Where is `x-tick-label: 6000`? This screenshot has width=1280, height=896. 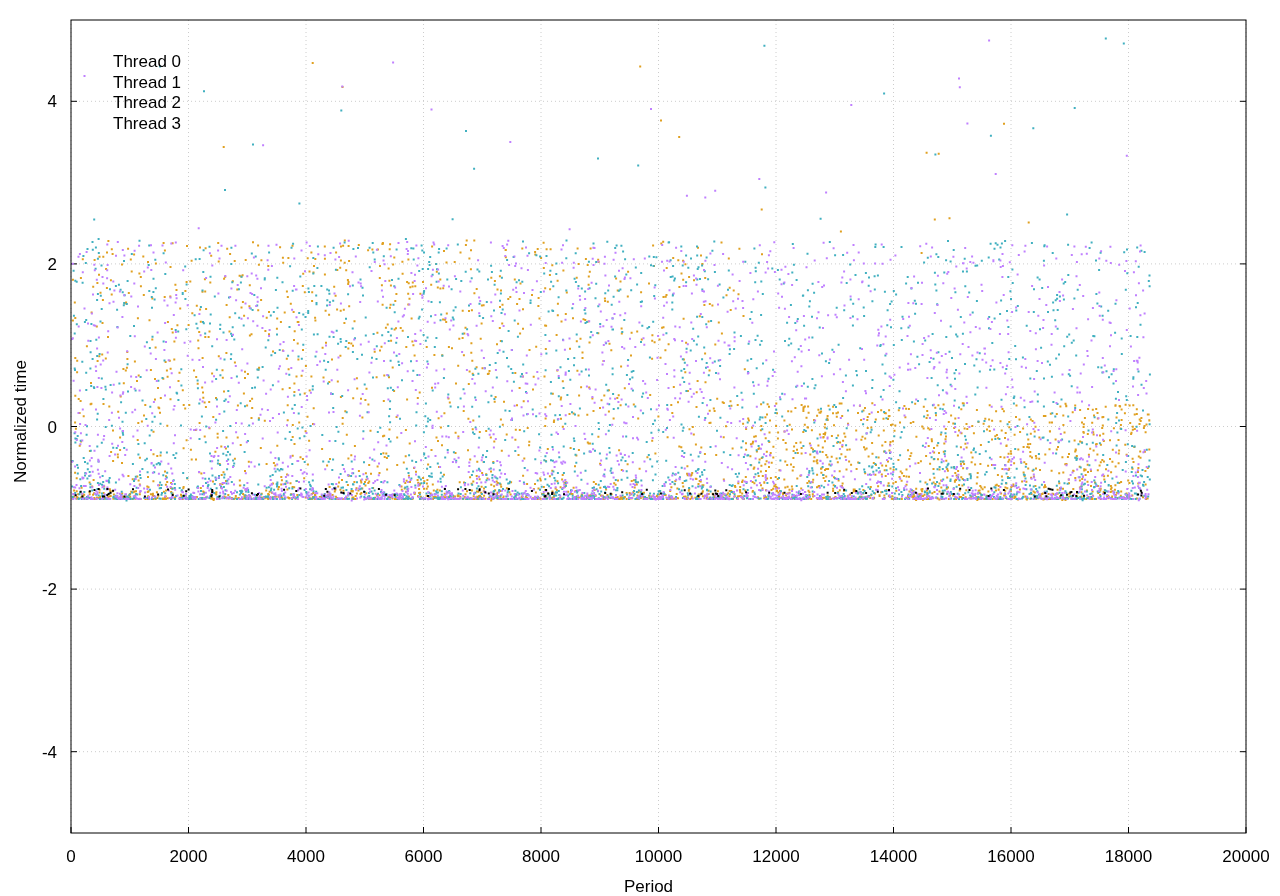 x-tick-label: 6000 is located at coordinates (423, 856).